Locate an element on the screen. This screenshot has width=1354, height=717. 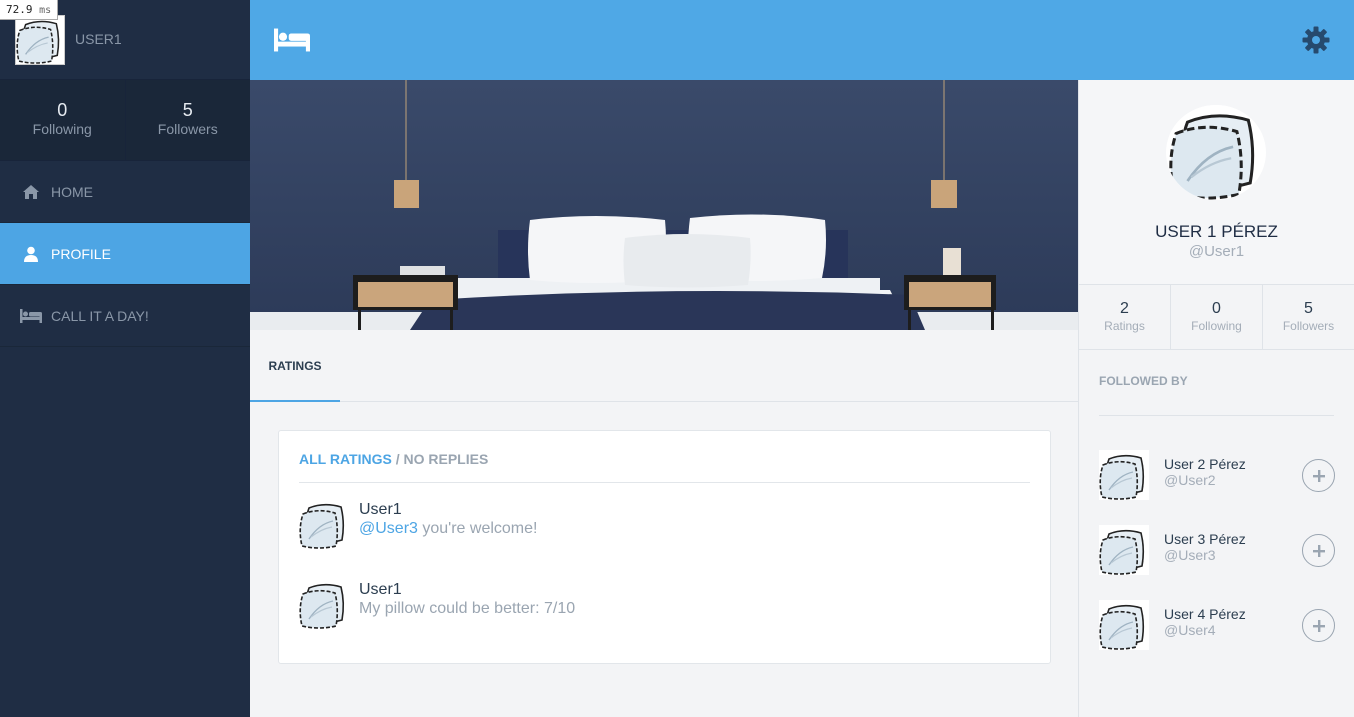
profile-header: USER 1 PÉREZ @User1 is located at coordinates (1216, 182).